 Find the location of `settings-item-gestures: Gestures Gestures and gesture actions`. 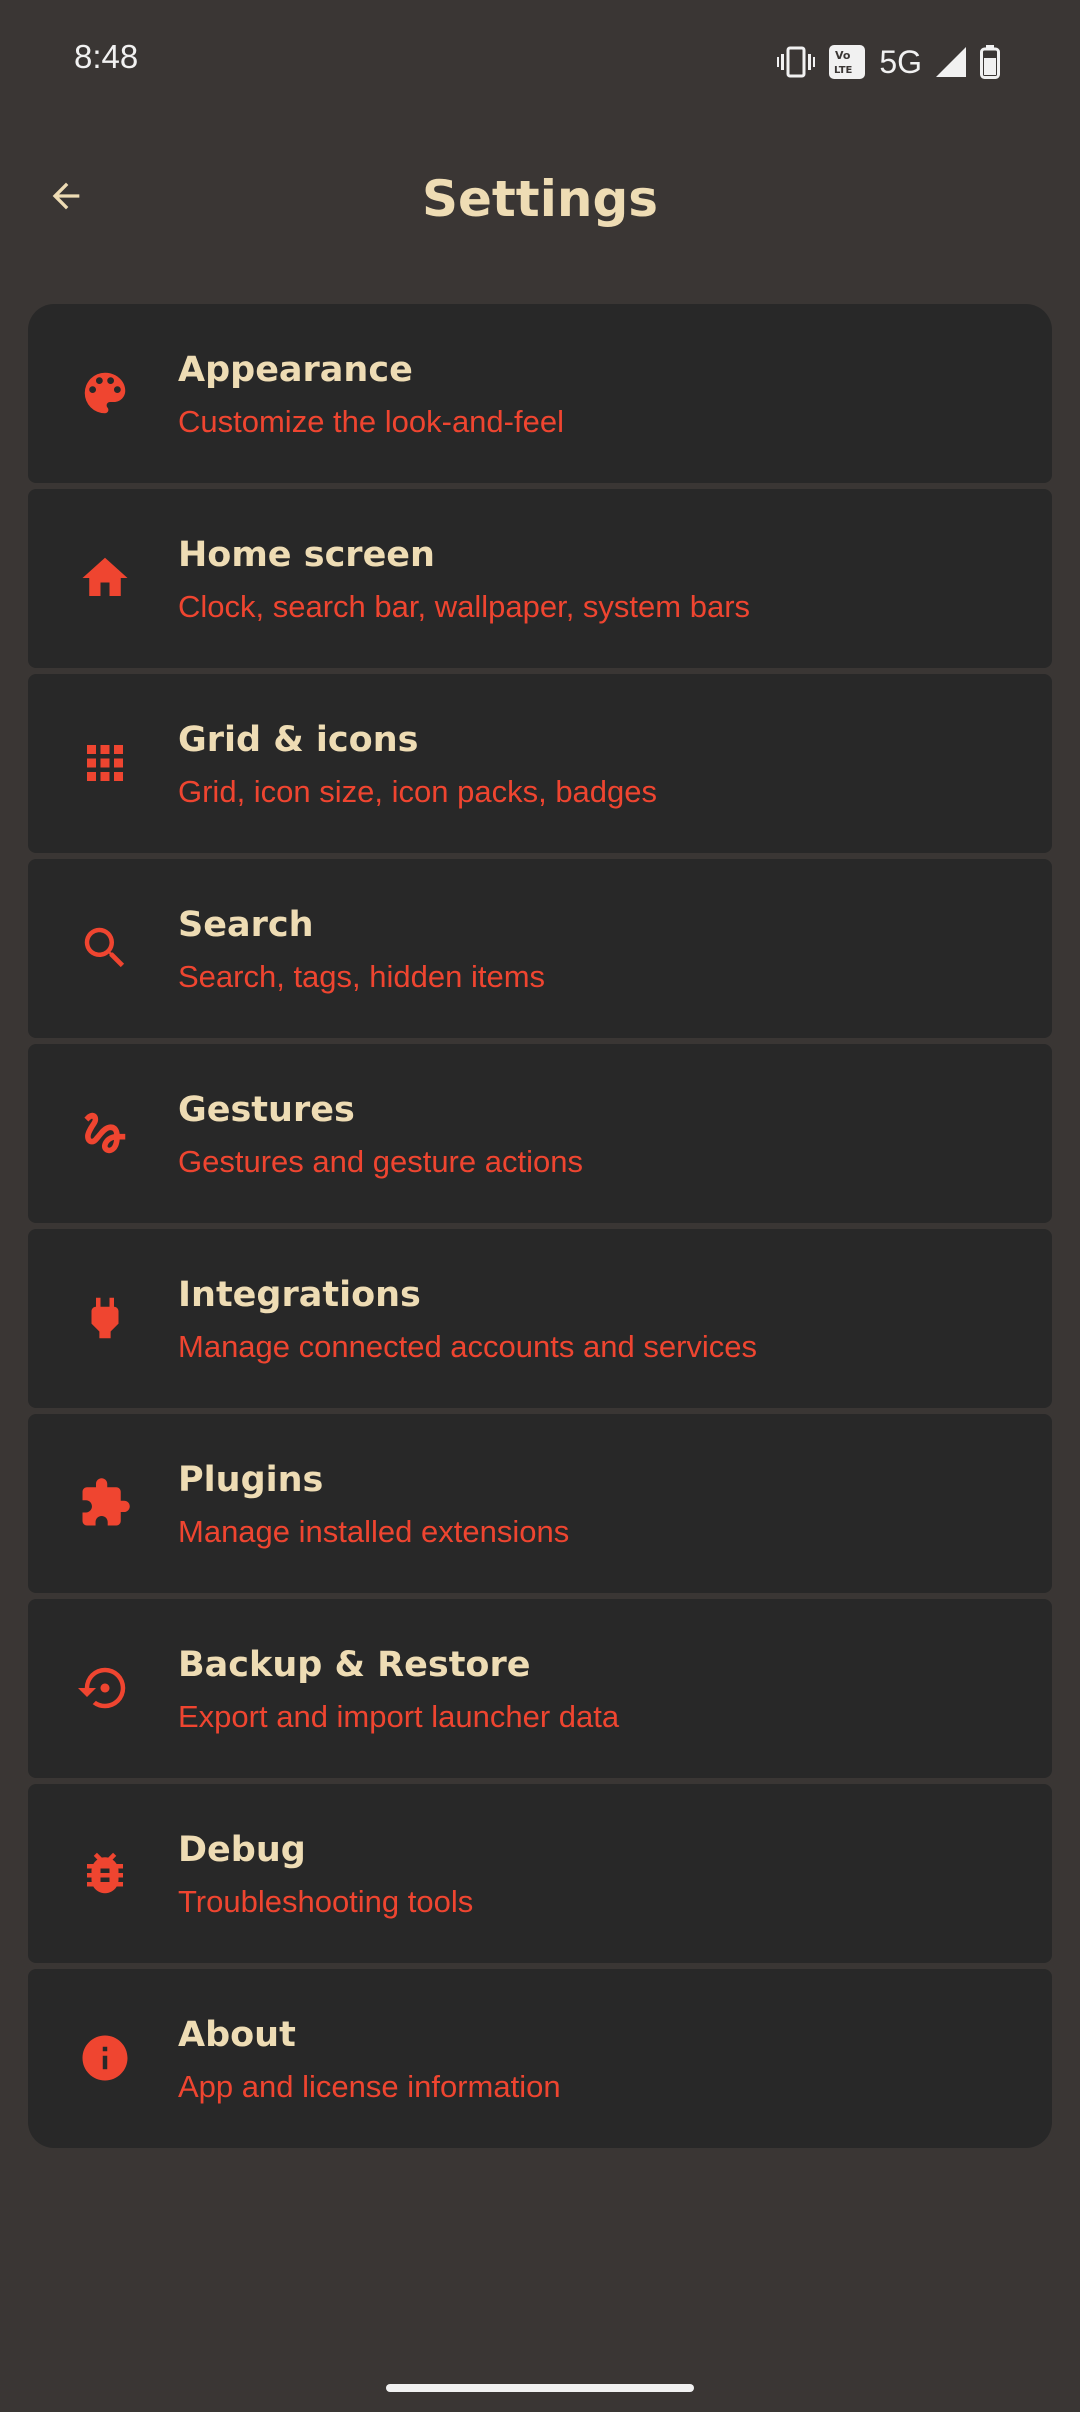

settings-item-gestures: Gestures Gestures and gesture actions is located at coordinates (540, 1133).